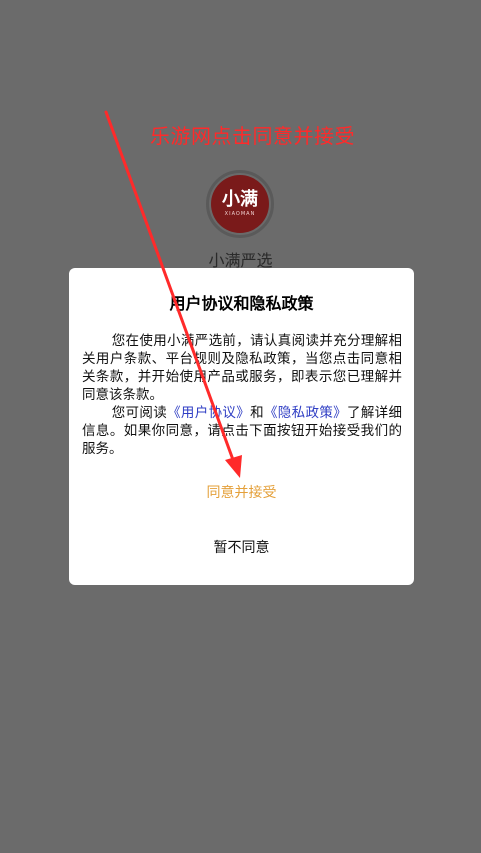  I want to click on user-agreement-link: 《用户协议》, so click(208, 413).